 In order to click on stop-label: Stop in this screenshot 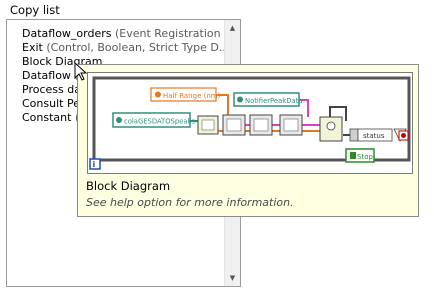, I will do `click(365, 157)`.